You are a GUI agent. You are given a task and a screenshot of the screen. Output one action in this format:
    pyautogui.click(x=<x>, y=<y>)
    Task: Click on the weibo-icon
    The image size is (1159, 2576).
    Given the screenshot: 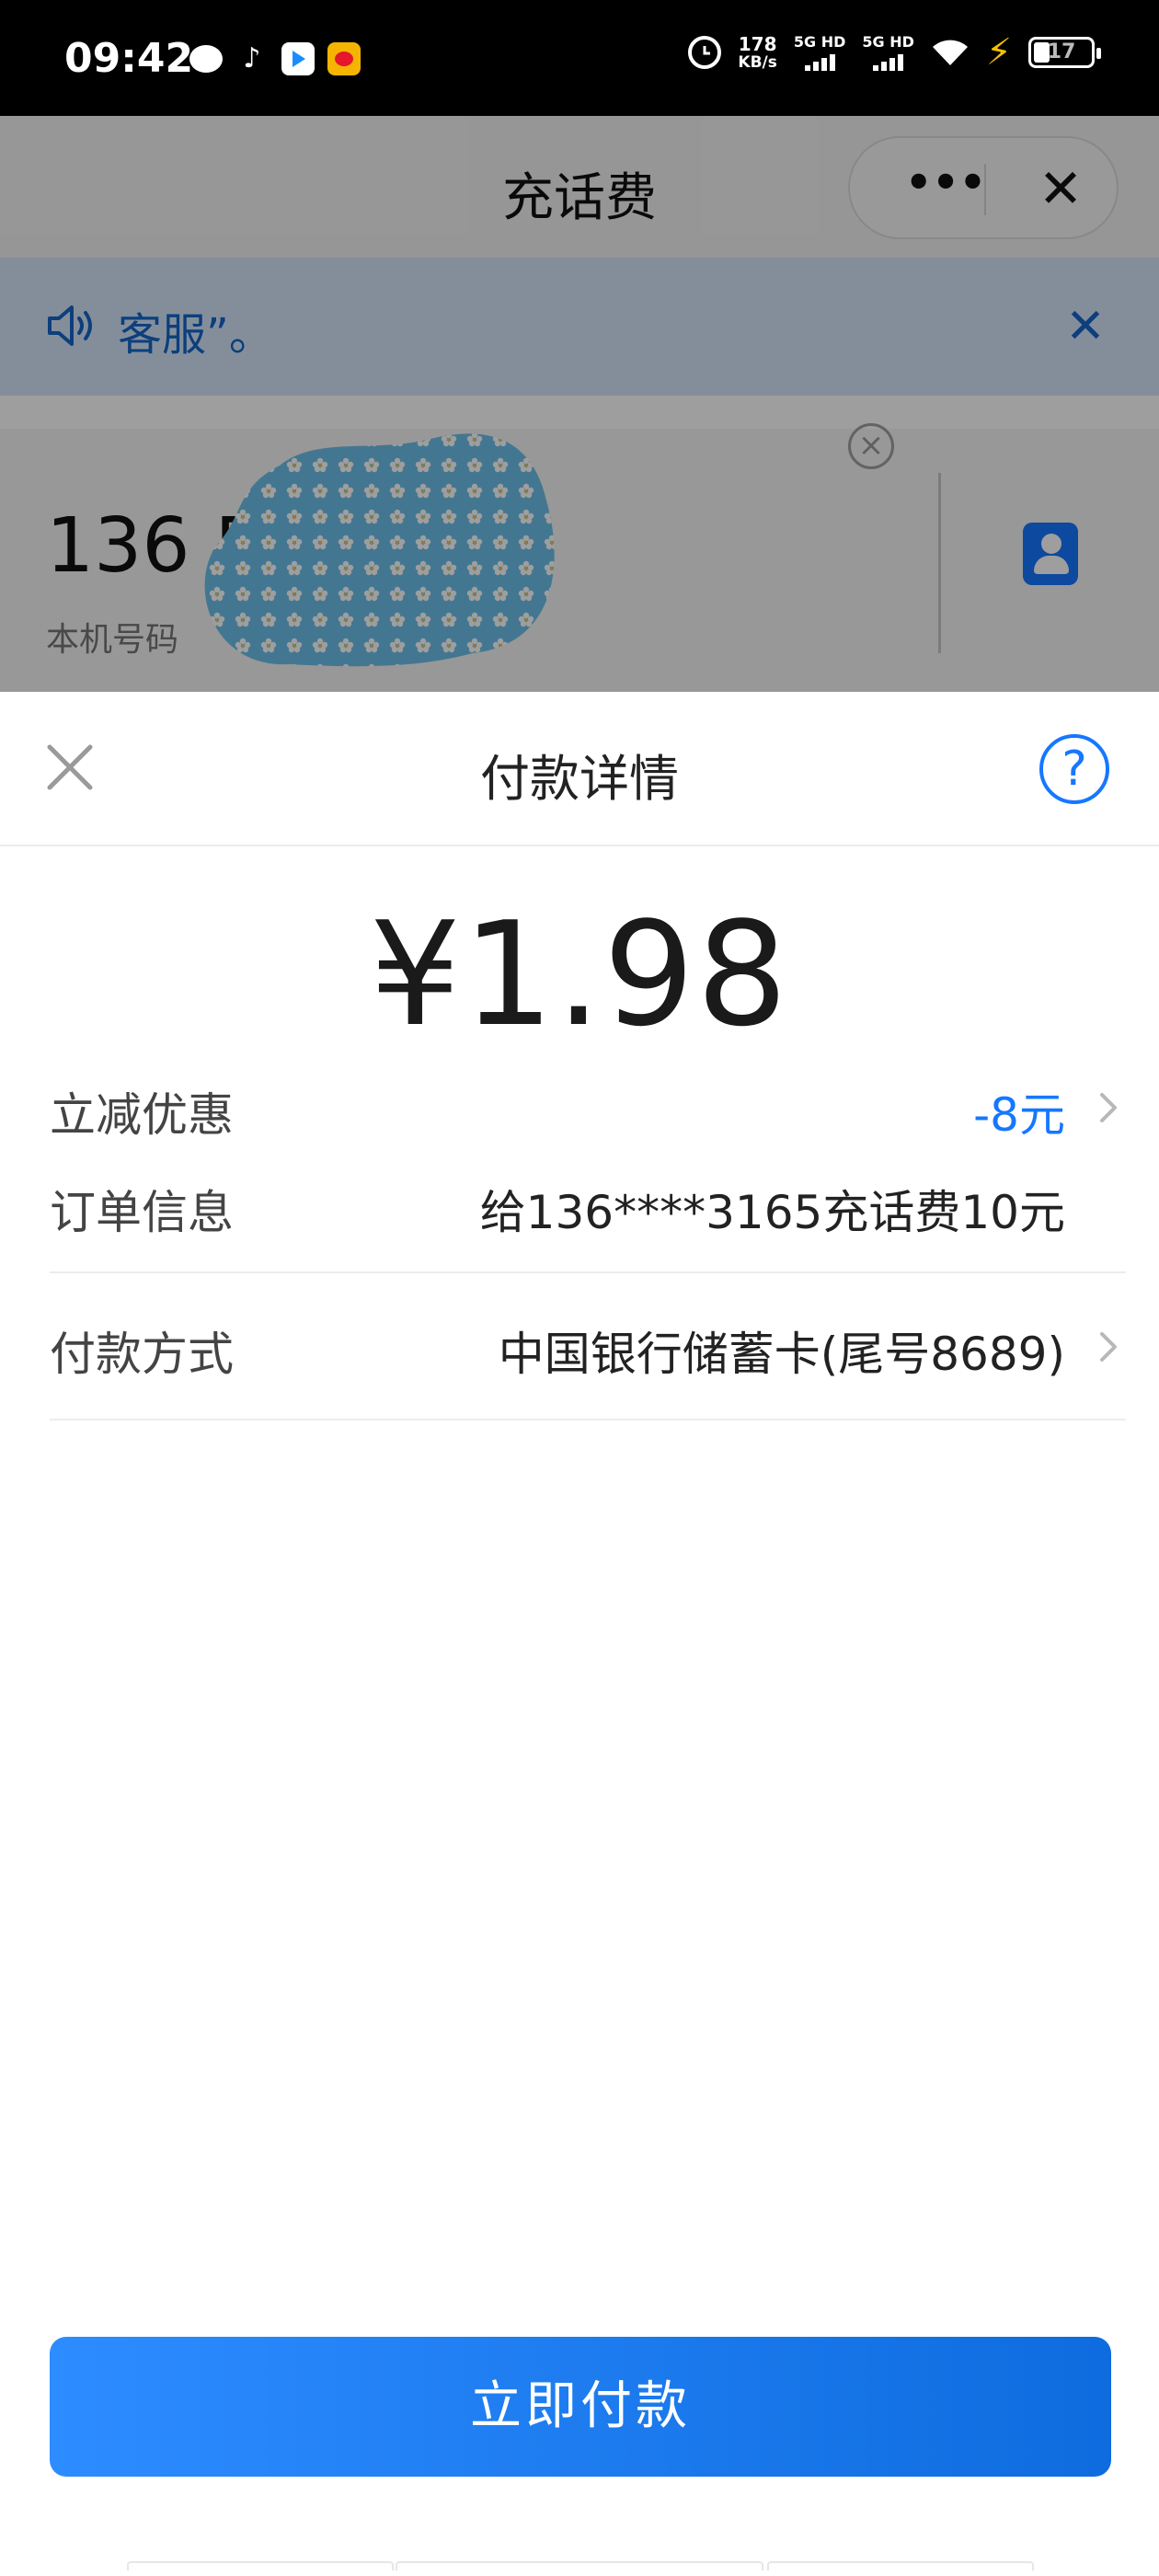 What is the action you would take?
    pyautogui.click(x=344, y=58)
    